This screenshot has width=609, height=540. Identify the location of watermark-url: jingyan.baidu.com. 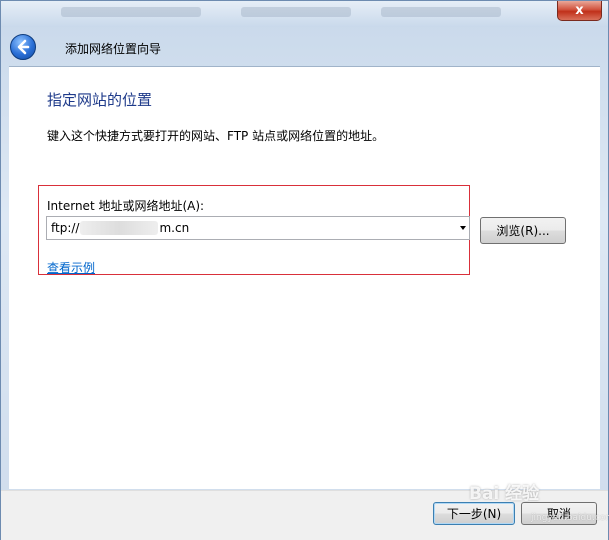
(570, 518).